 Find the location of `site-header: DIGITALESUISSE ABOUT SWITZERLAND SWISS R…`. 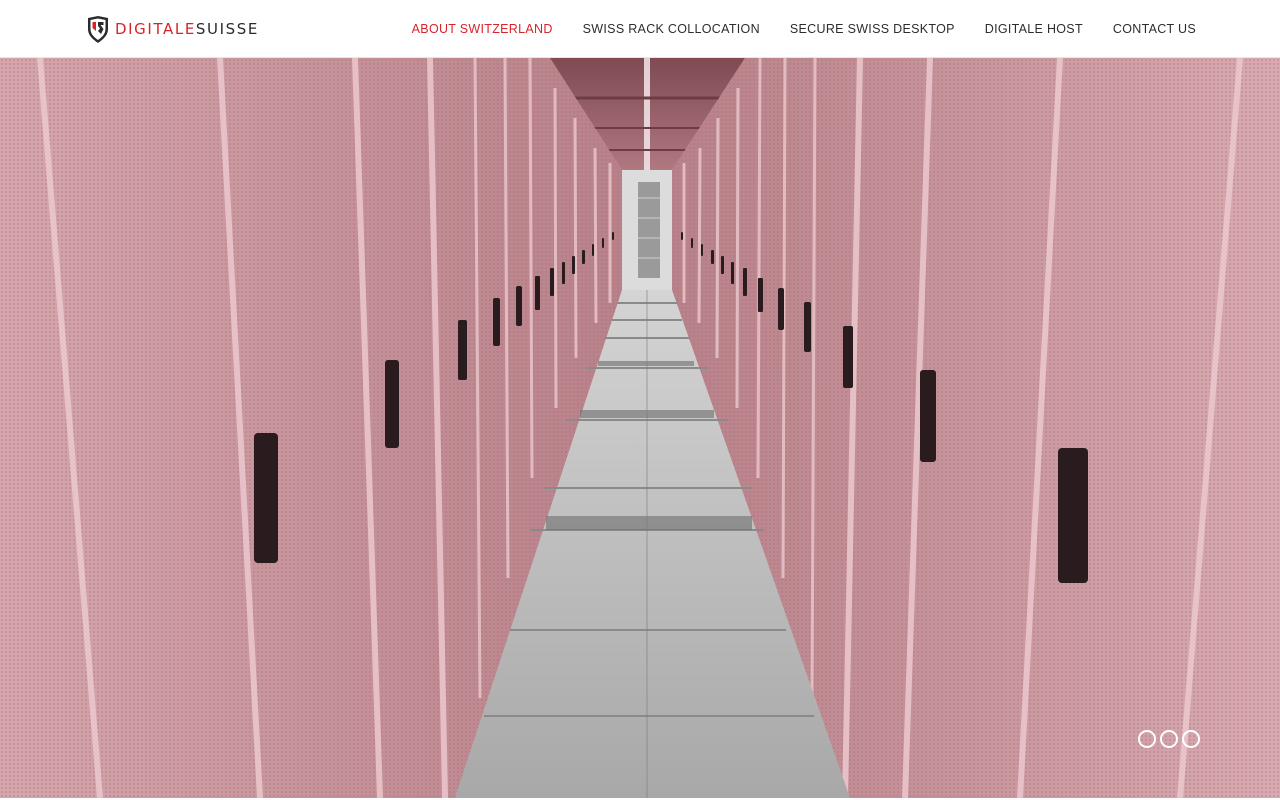

site-header: DIGITALESUISSE ABOUT SWITZERLAND SWISS R… is located at coordinates (640, 29).